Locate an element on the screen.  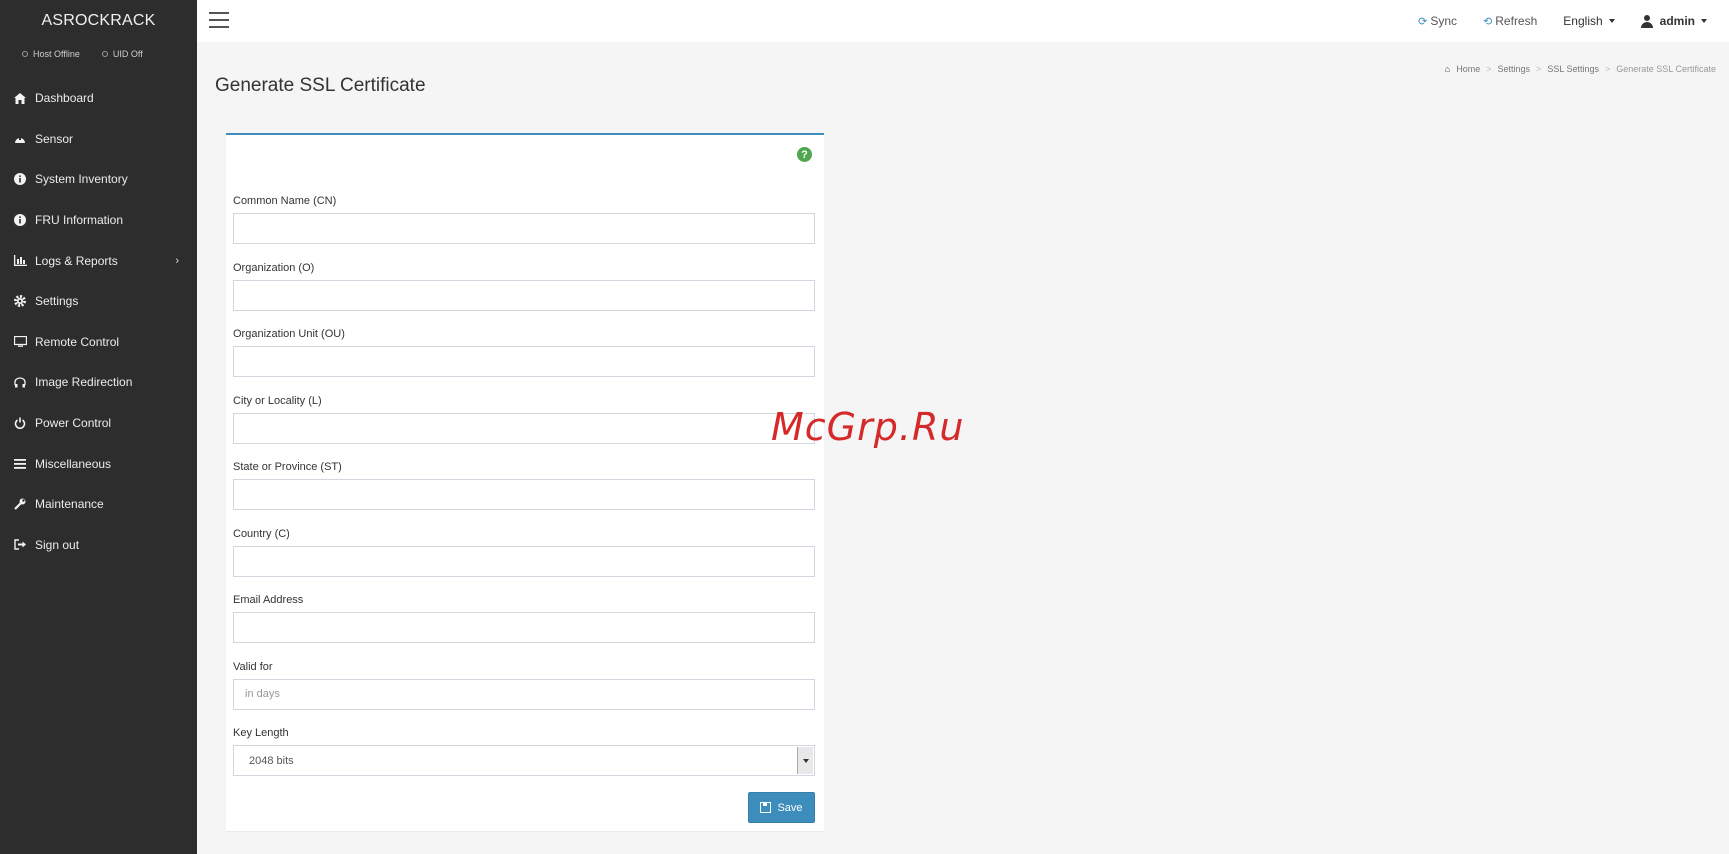
refresh-icon: ⟲ is located at coordinates (1488, 21).